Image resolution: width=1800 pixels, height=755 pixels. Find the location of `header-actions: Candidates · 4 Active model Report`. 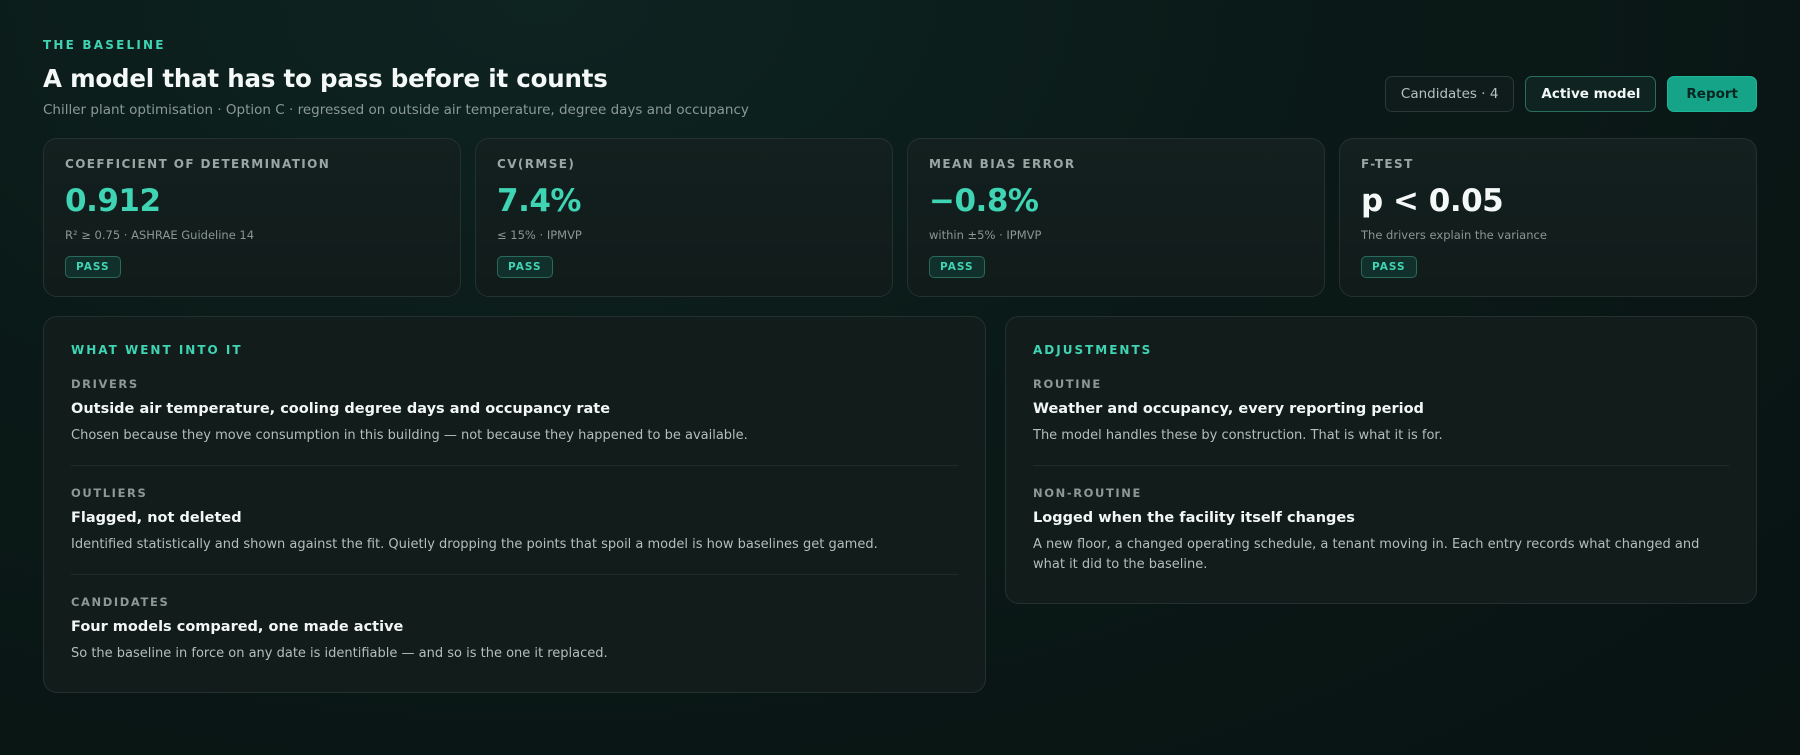

header-actions: Candidates · 4 Active model Report is located at coordinates (1570, 94).